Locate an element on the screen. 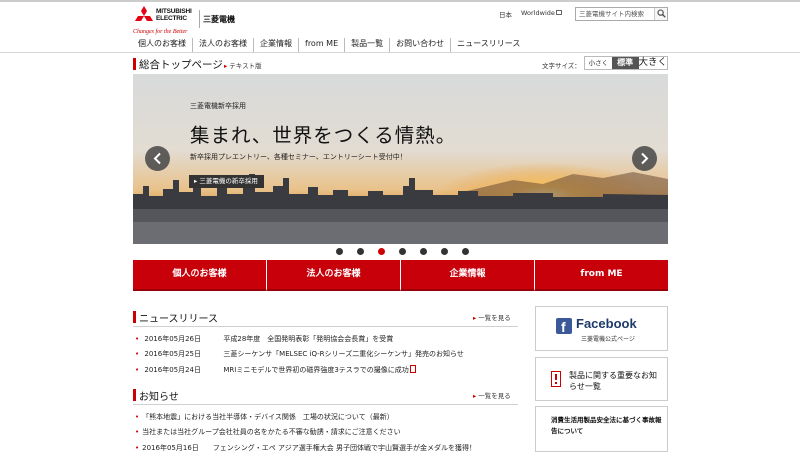  news-item: 2016年05月24日 MRIミニモデルで世界初の磁界強度3テスラでの撮像に成功 is located at coordinates (275, 369).